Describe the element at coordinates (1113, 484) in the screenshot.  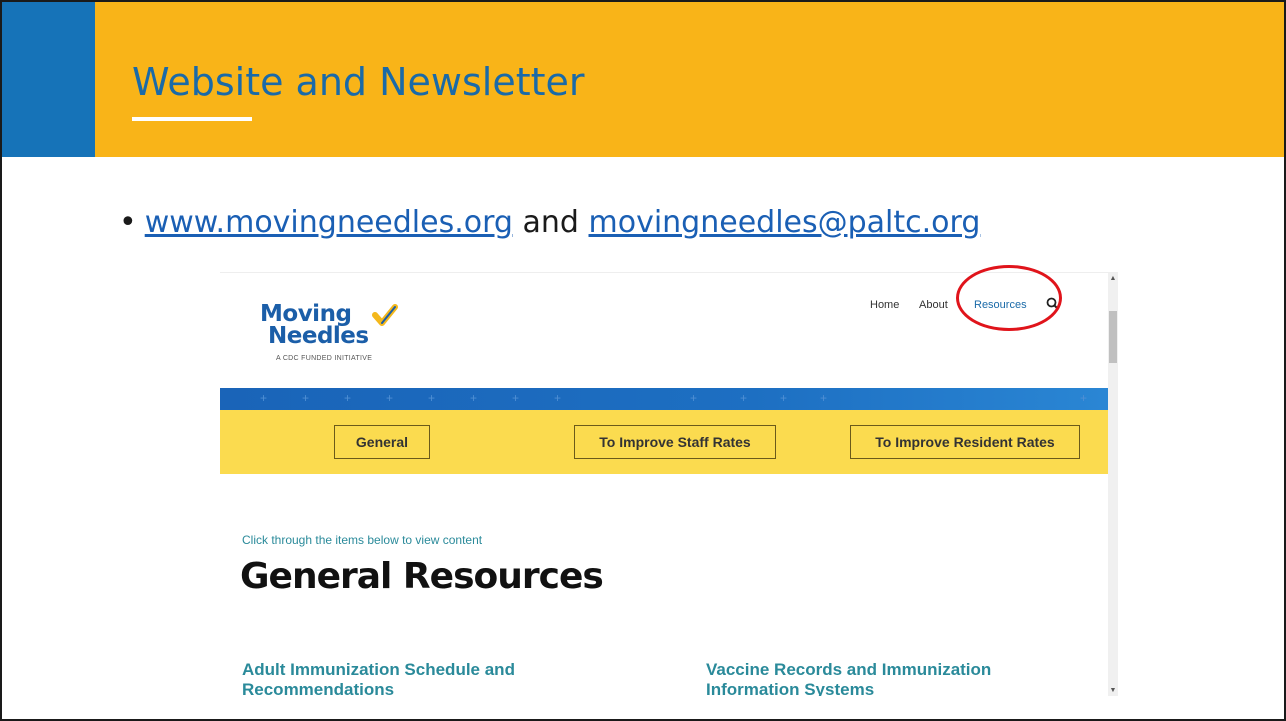
I see `scrollbar: ▲ ▼` at that location.